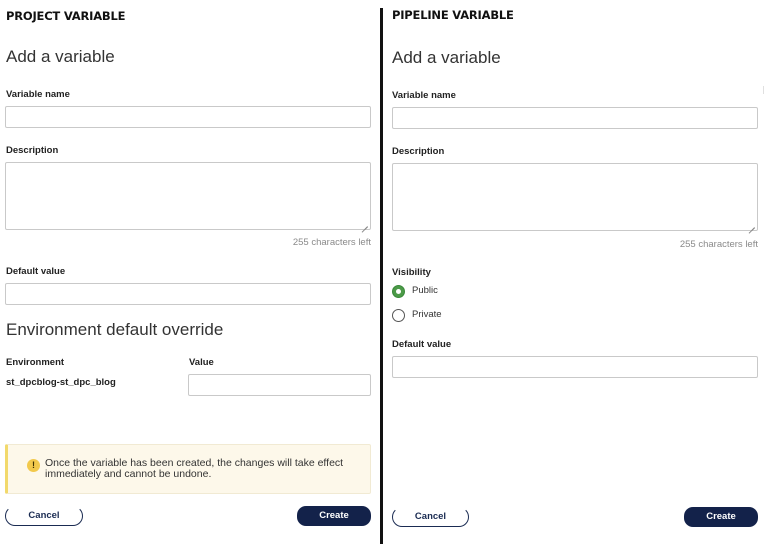  What do you see at coordinates (453, 15) in the screenshot?
I see `section-title: PIPELINE VARIABLE` at bounding box center [453, 15].